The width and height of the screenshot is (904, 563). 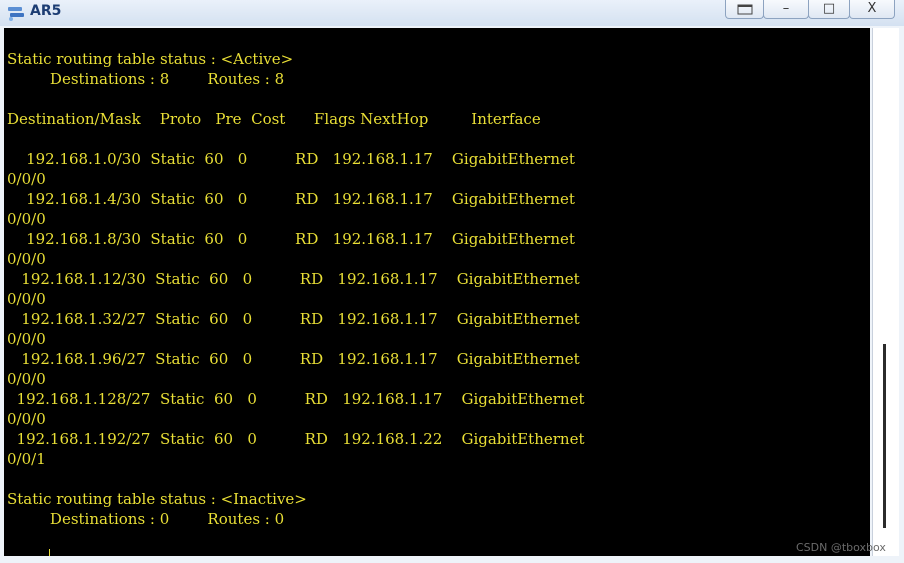 I want to click on restore-icon, so click(x=744, y=9).